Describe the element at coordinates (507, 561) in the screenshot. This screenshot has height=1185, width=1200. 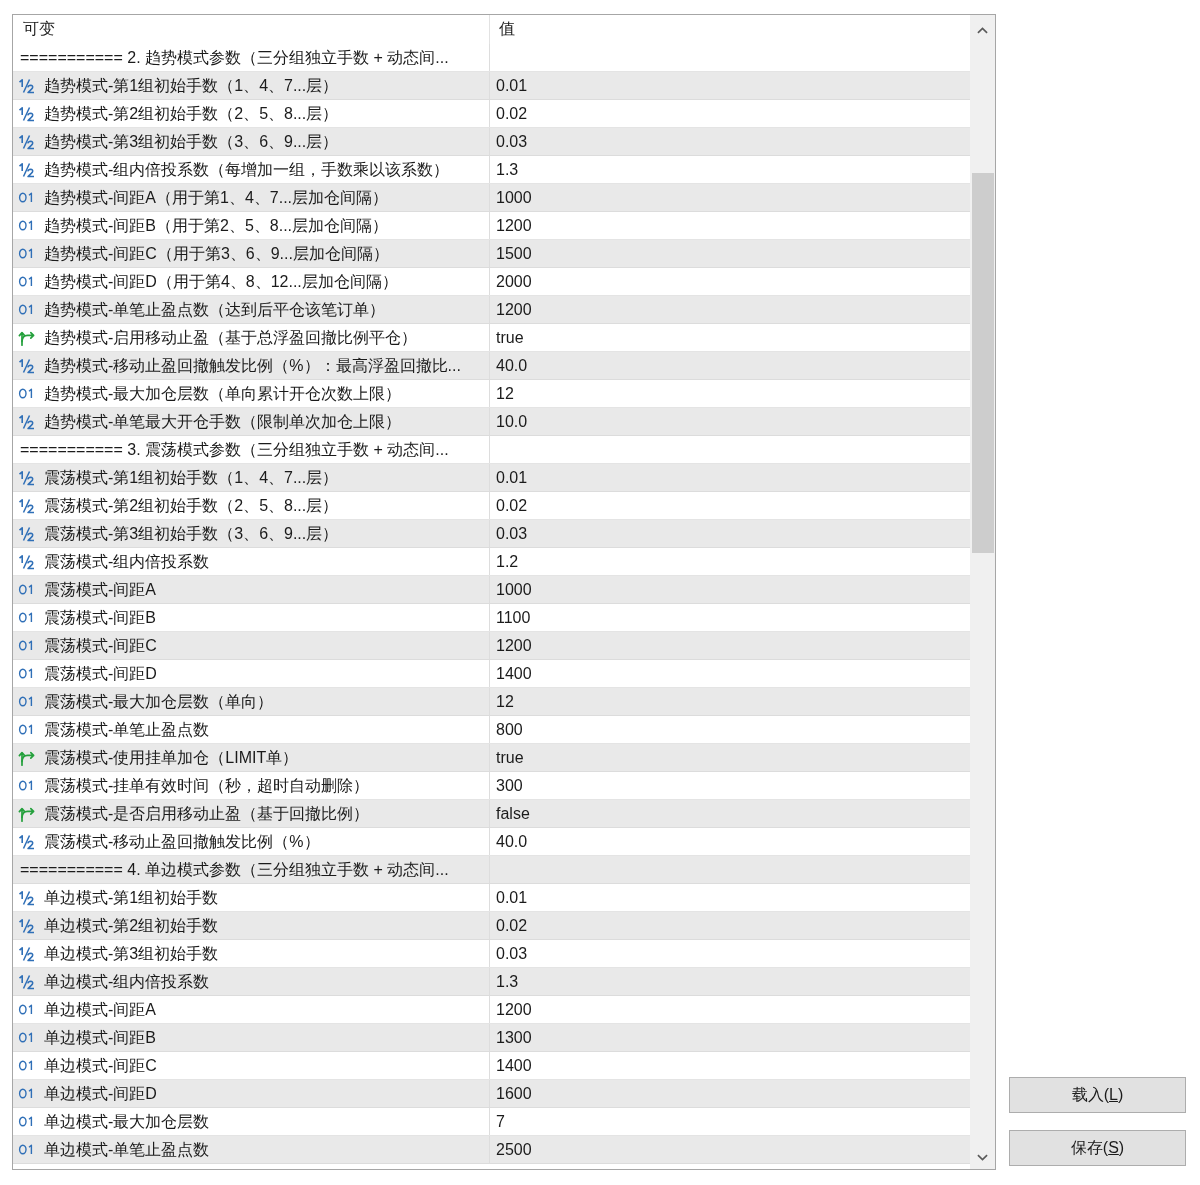
I see `parameter-value: 1.2` at that location.